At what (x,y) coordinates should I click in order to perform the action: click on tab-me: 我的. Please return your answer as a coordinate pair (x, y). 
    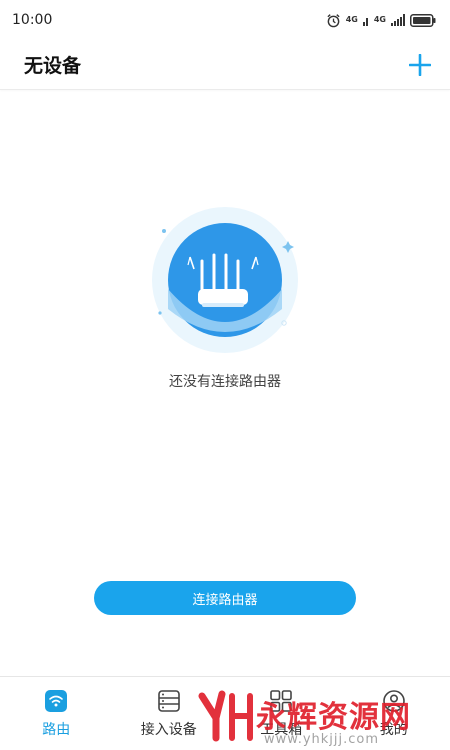
    Looking at the image, I should click on (394, 713).